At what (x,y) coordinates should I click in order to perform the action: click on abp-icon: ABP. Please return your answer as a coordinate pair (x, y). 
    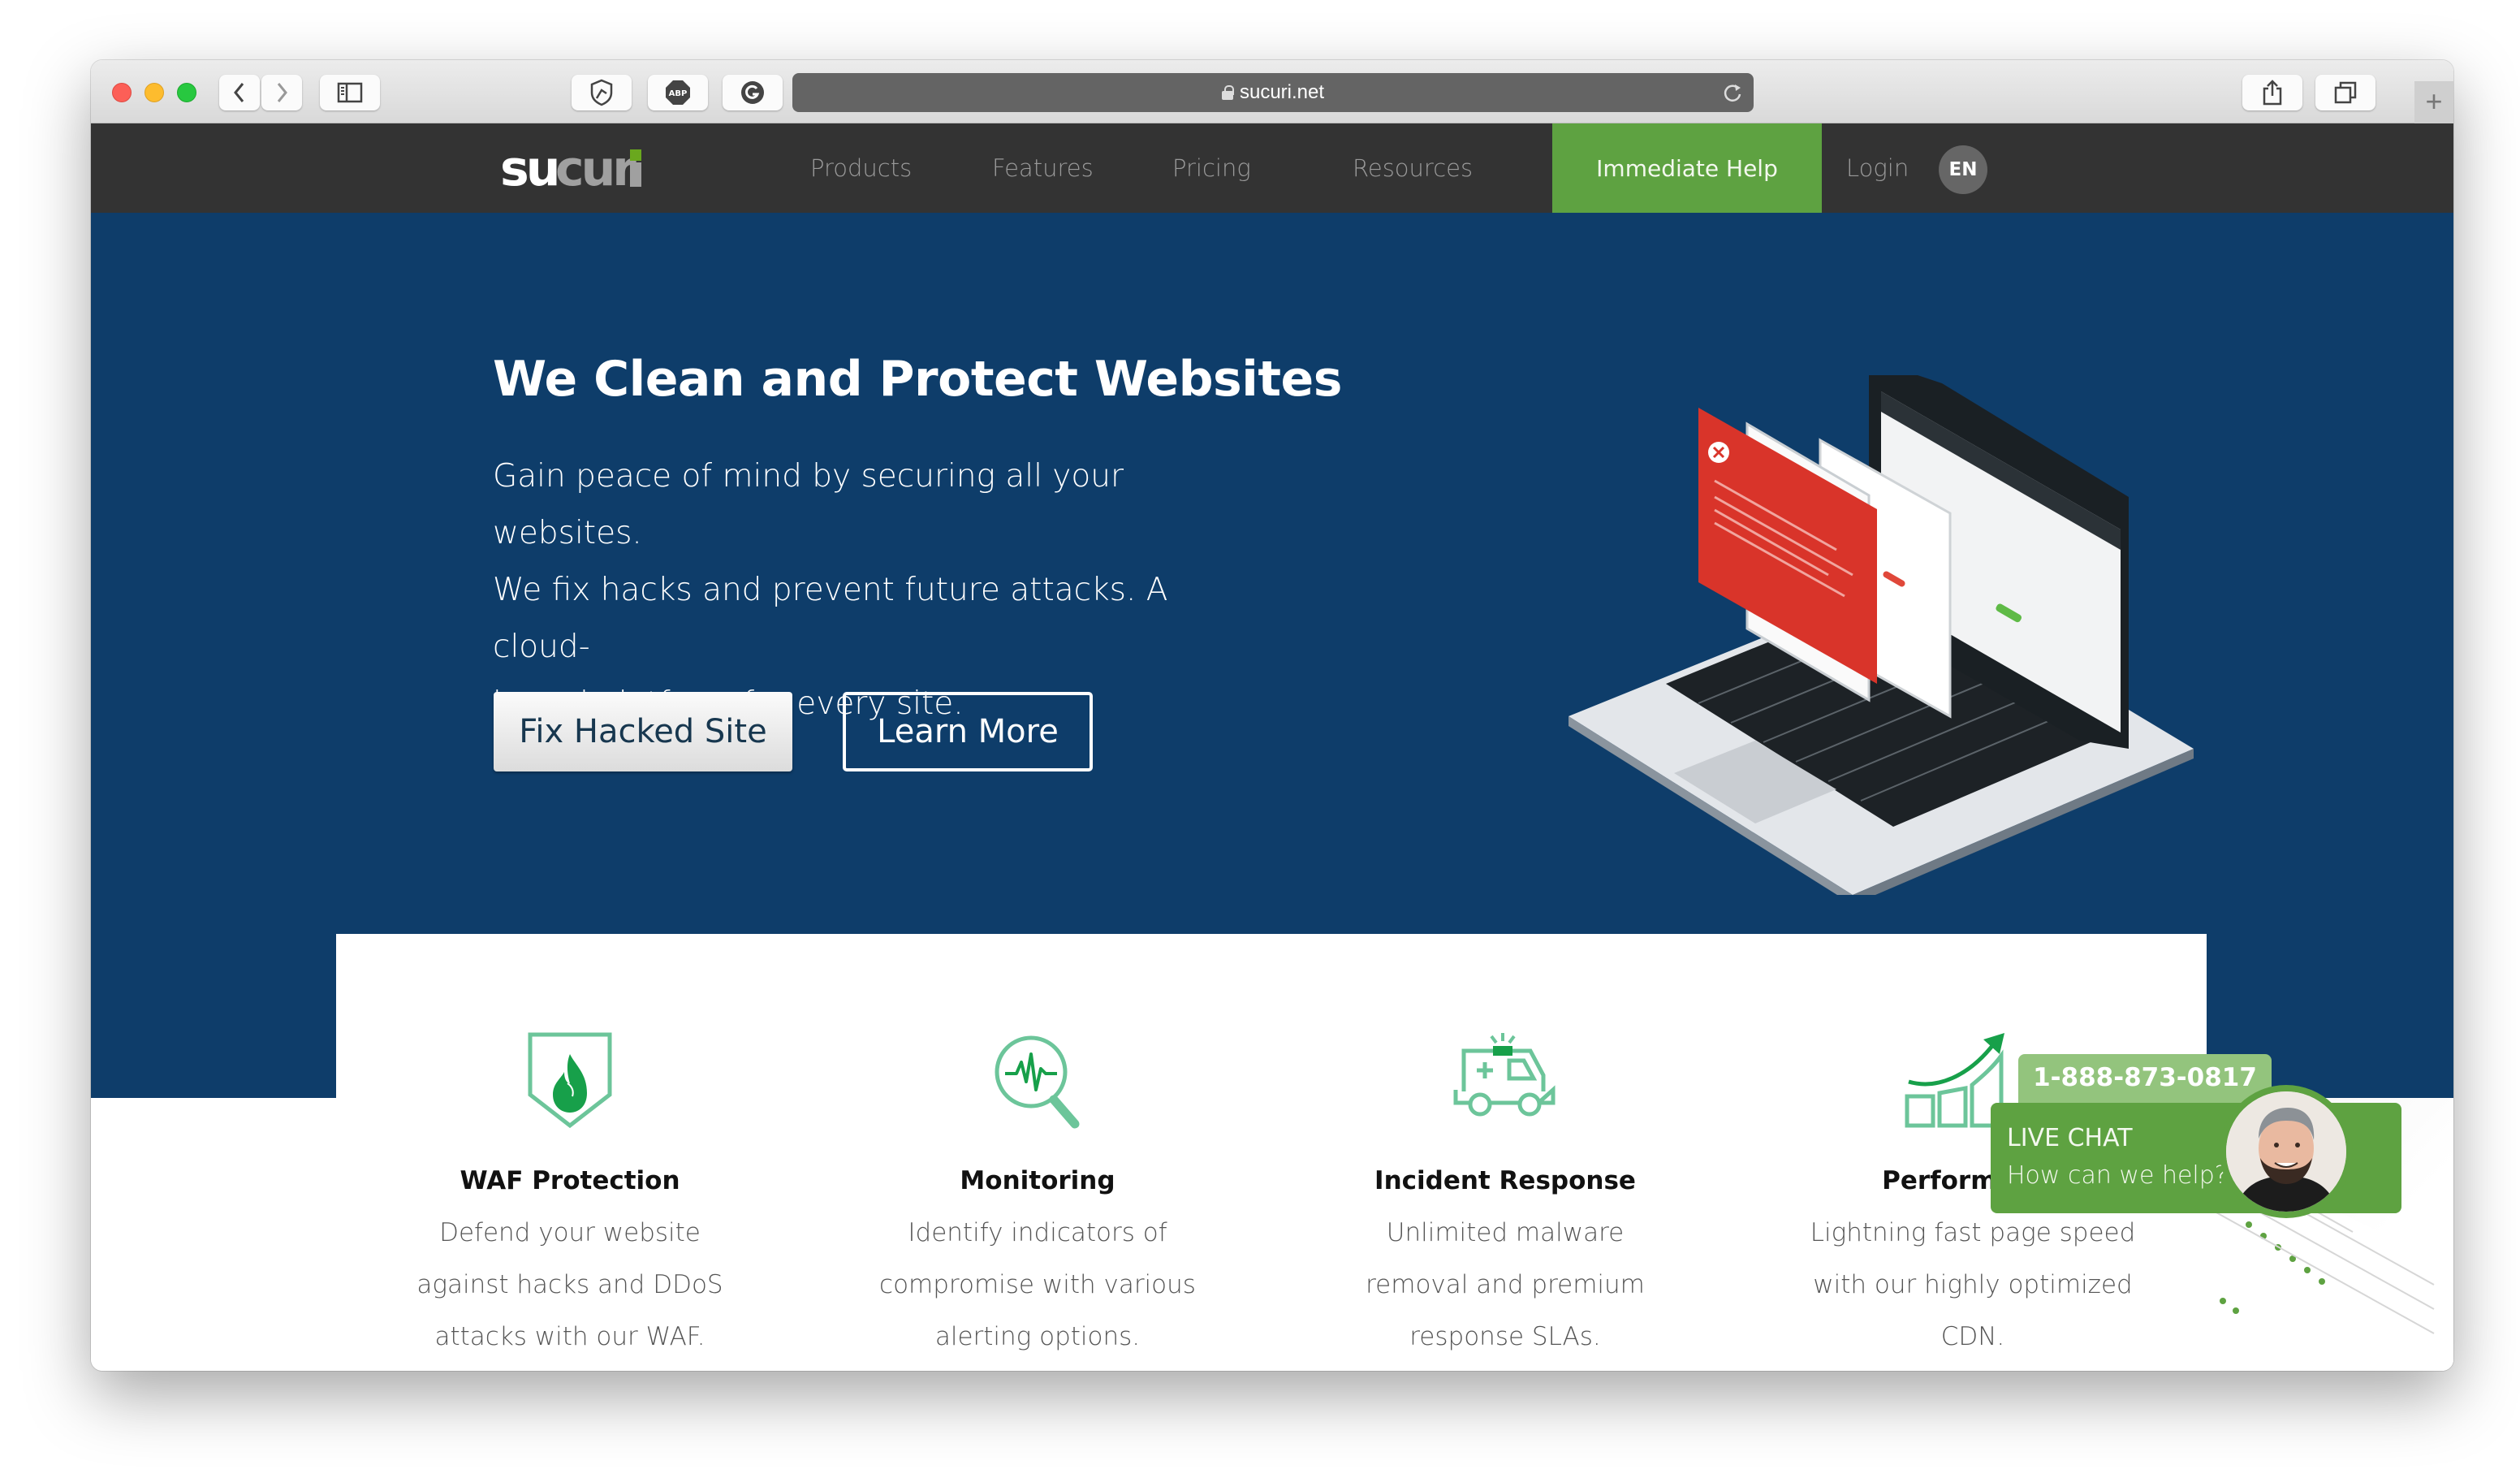
    Looking at the image, I should click on (678, 92).